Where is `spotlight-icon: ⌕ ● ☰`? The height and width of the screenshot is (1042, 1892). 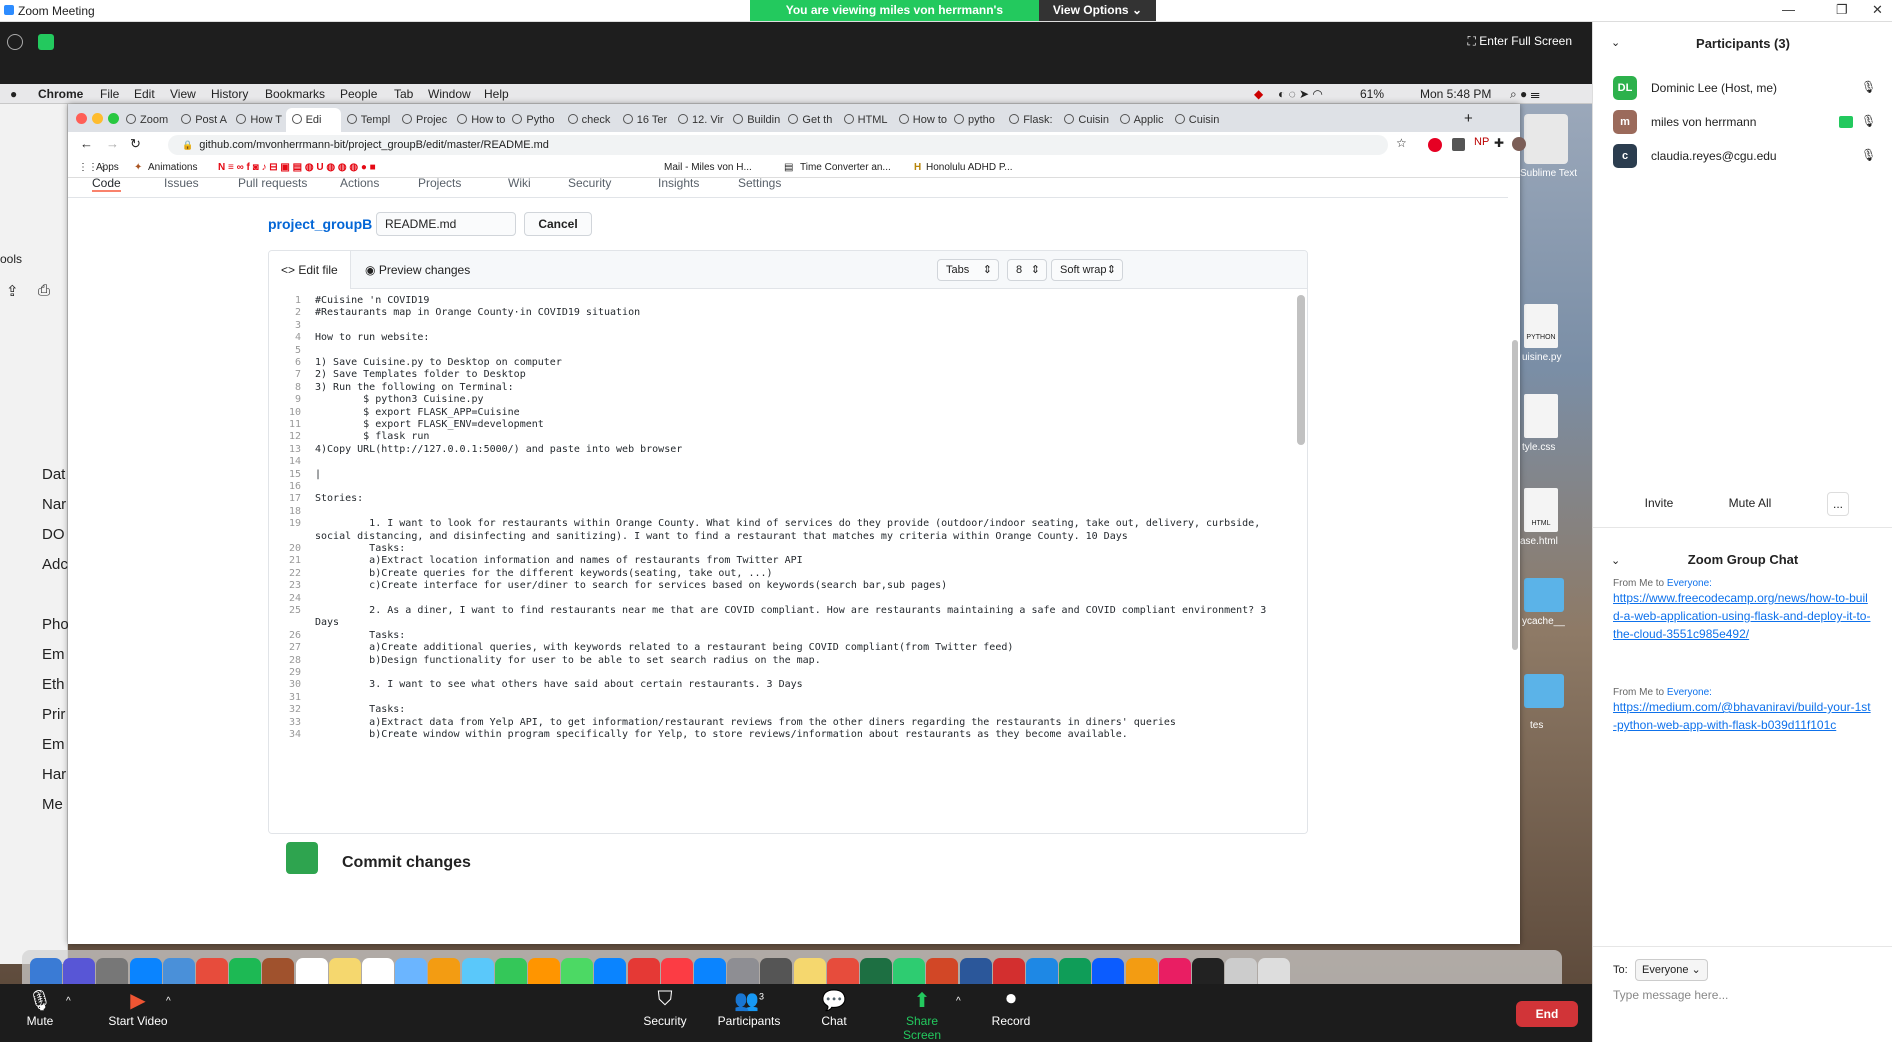 spotlight-icon: ⌕ ● ☰ is located at coordinates (1525, 94).